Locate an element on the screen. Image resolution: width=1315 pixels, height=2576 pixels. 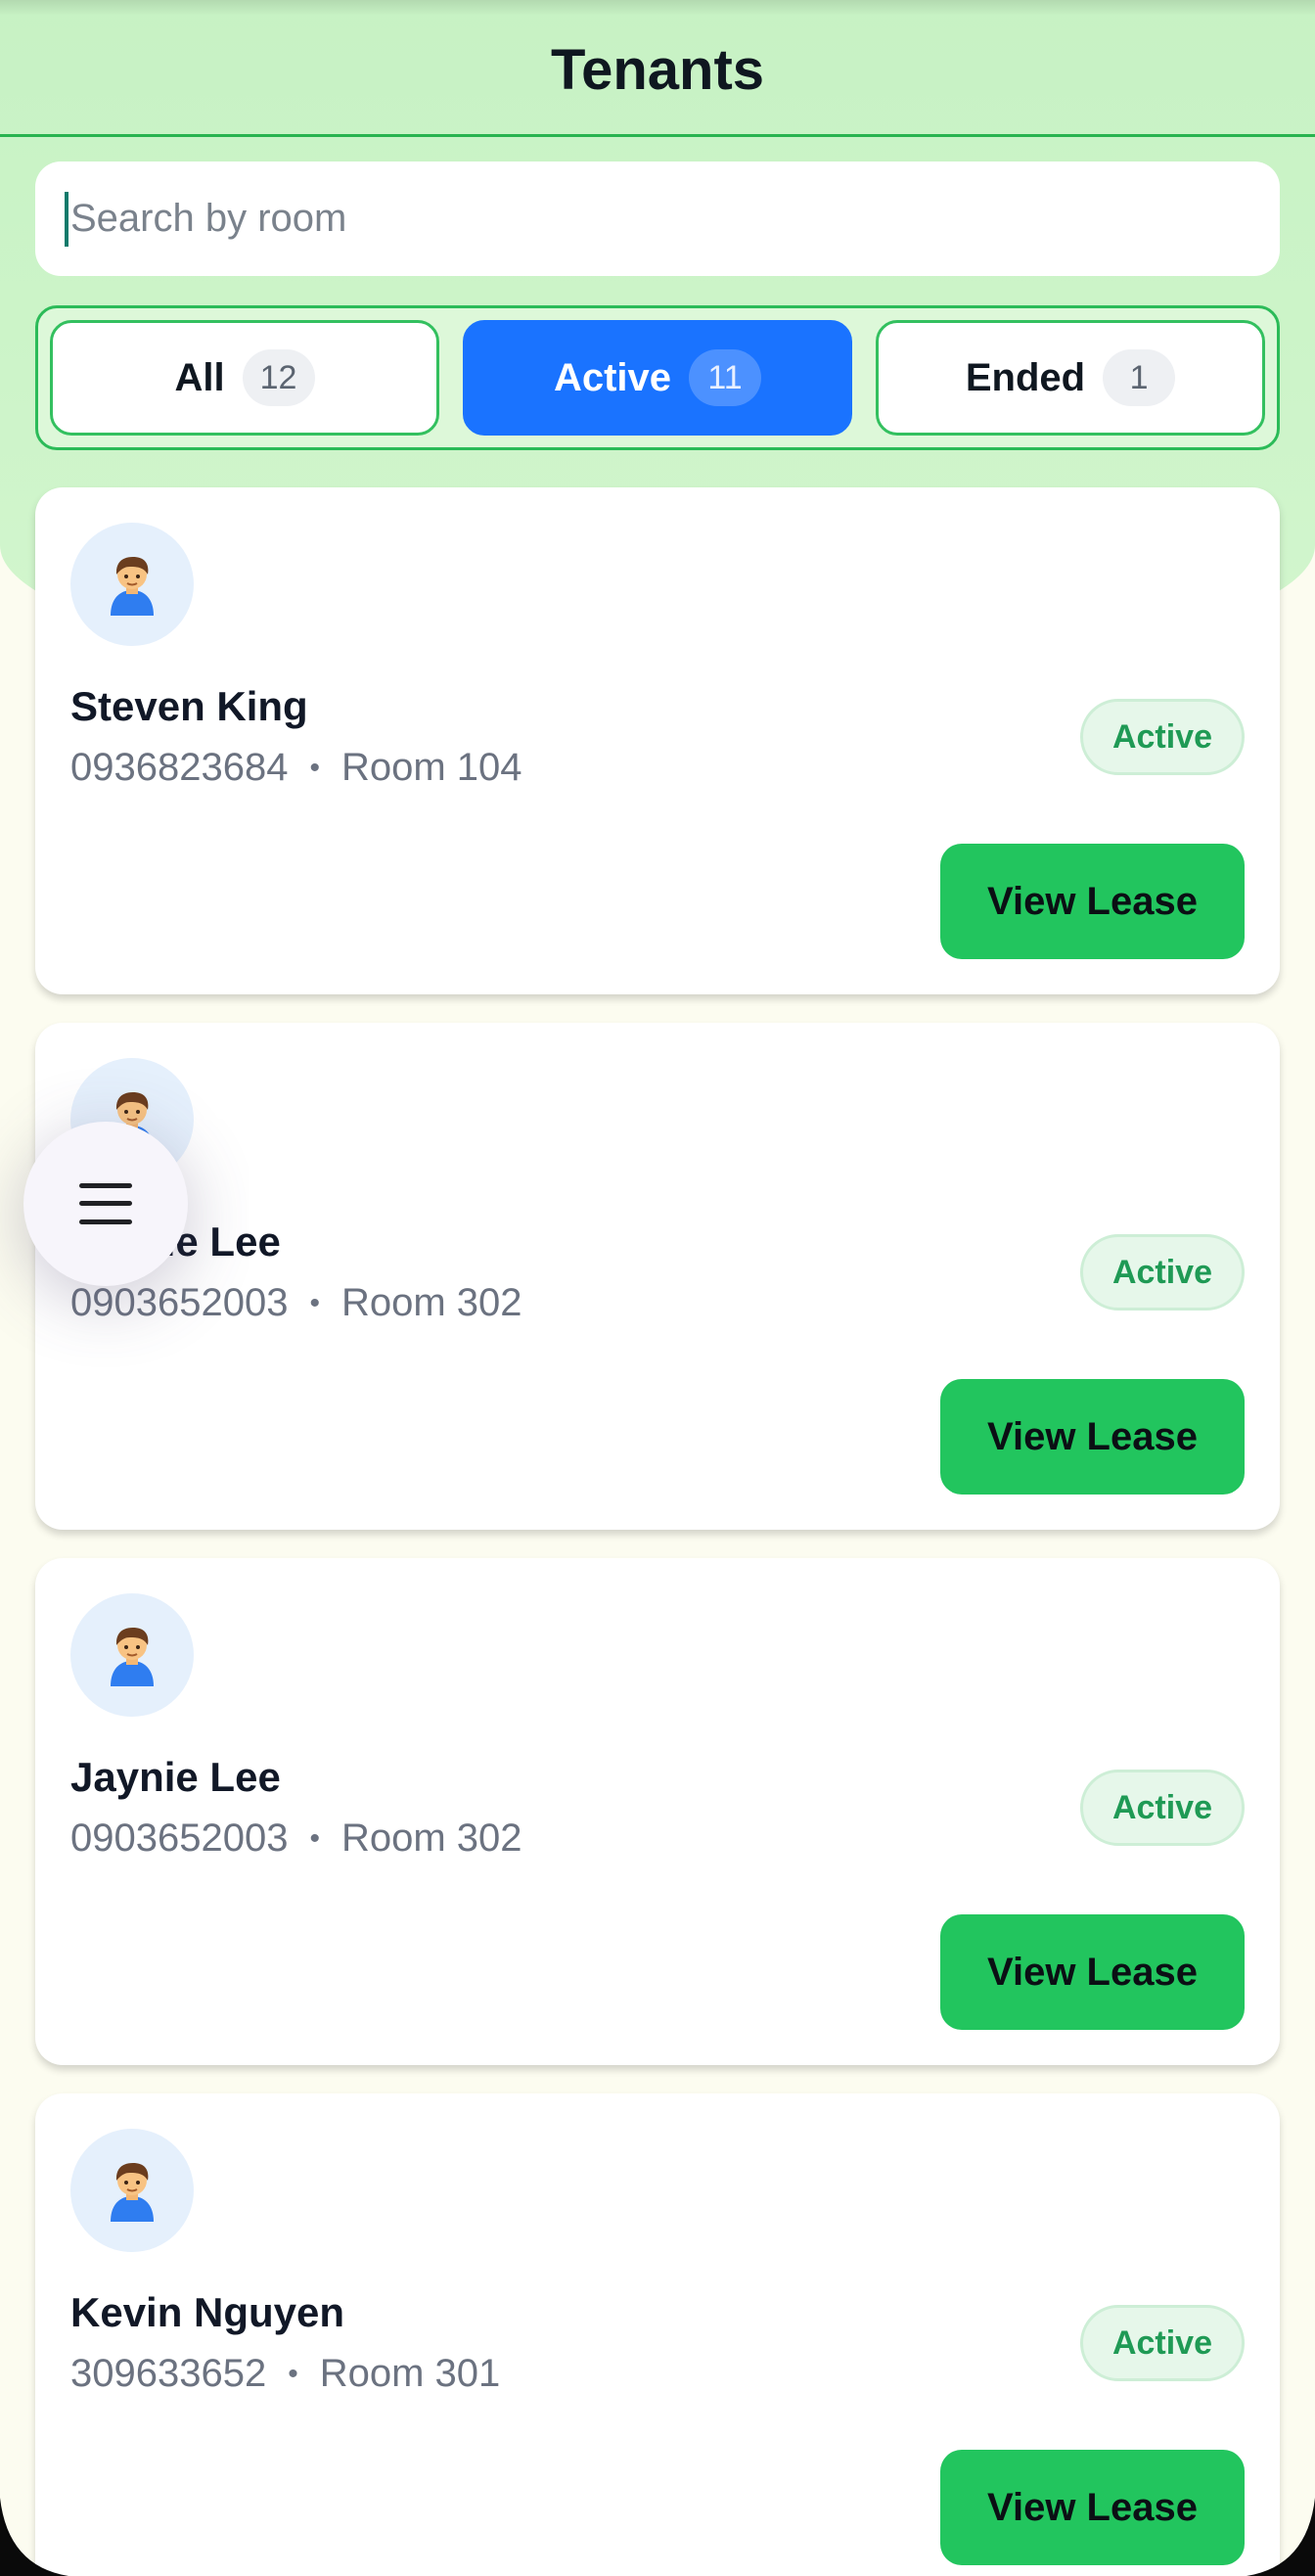
app-header: Tenants is located at coordinates (657, 68).